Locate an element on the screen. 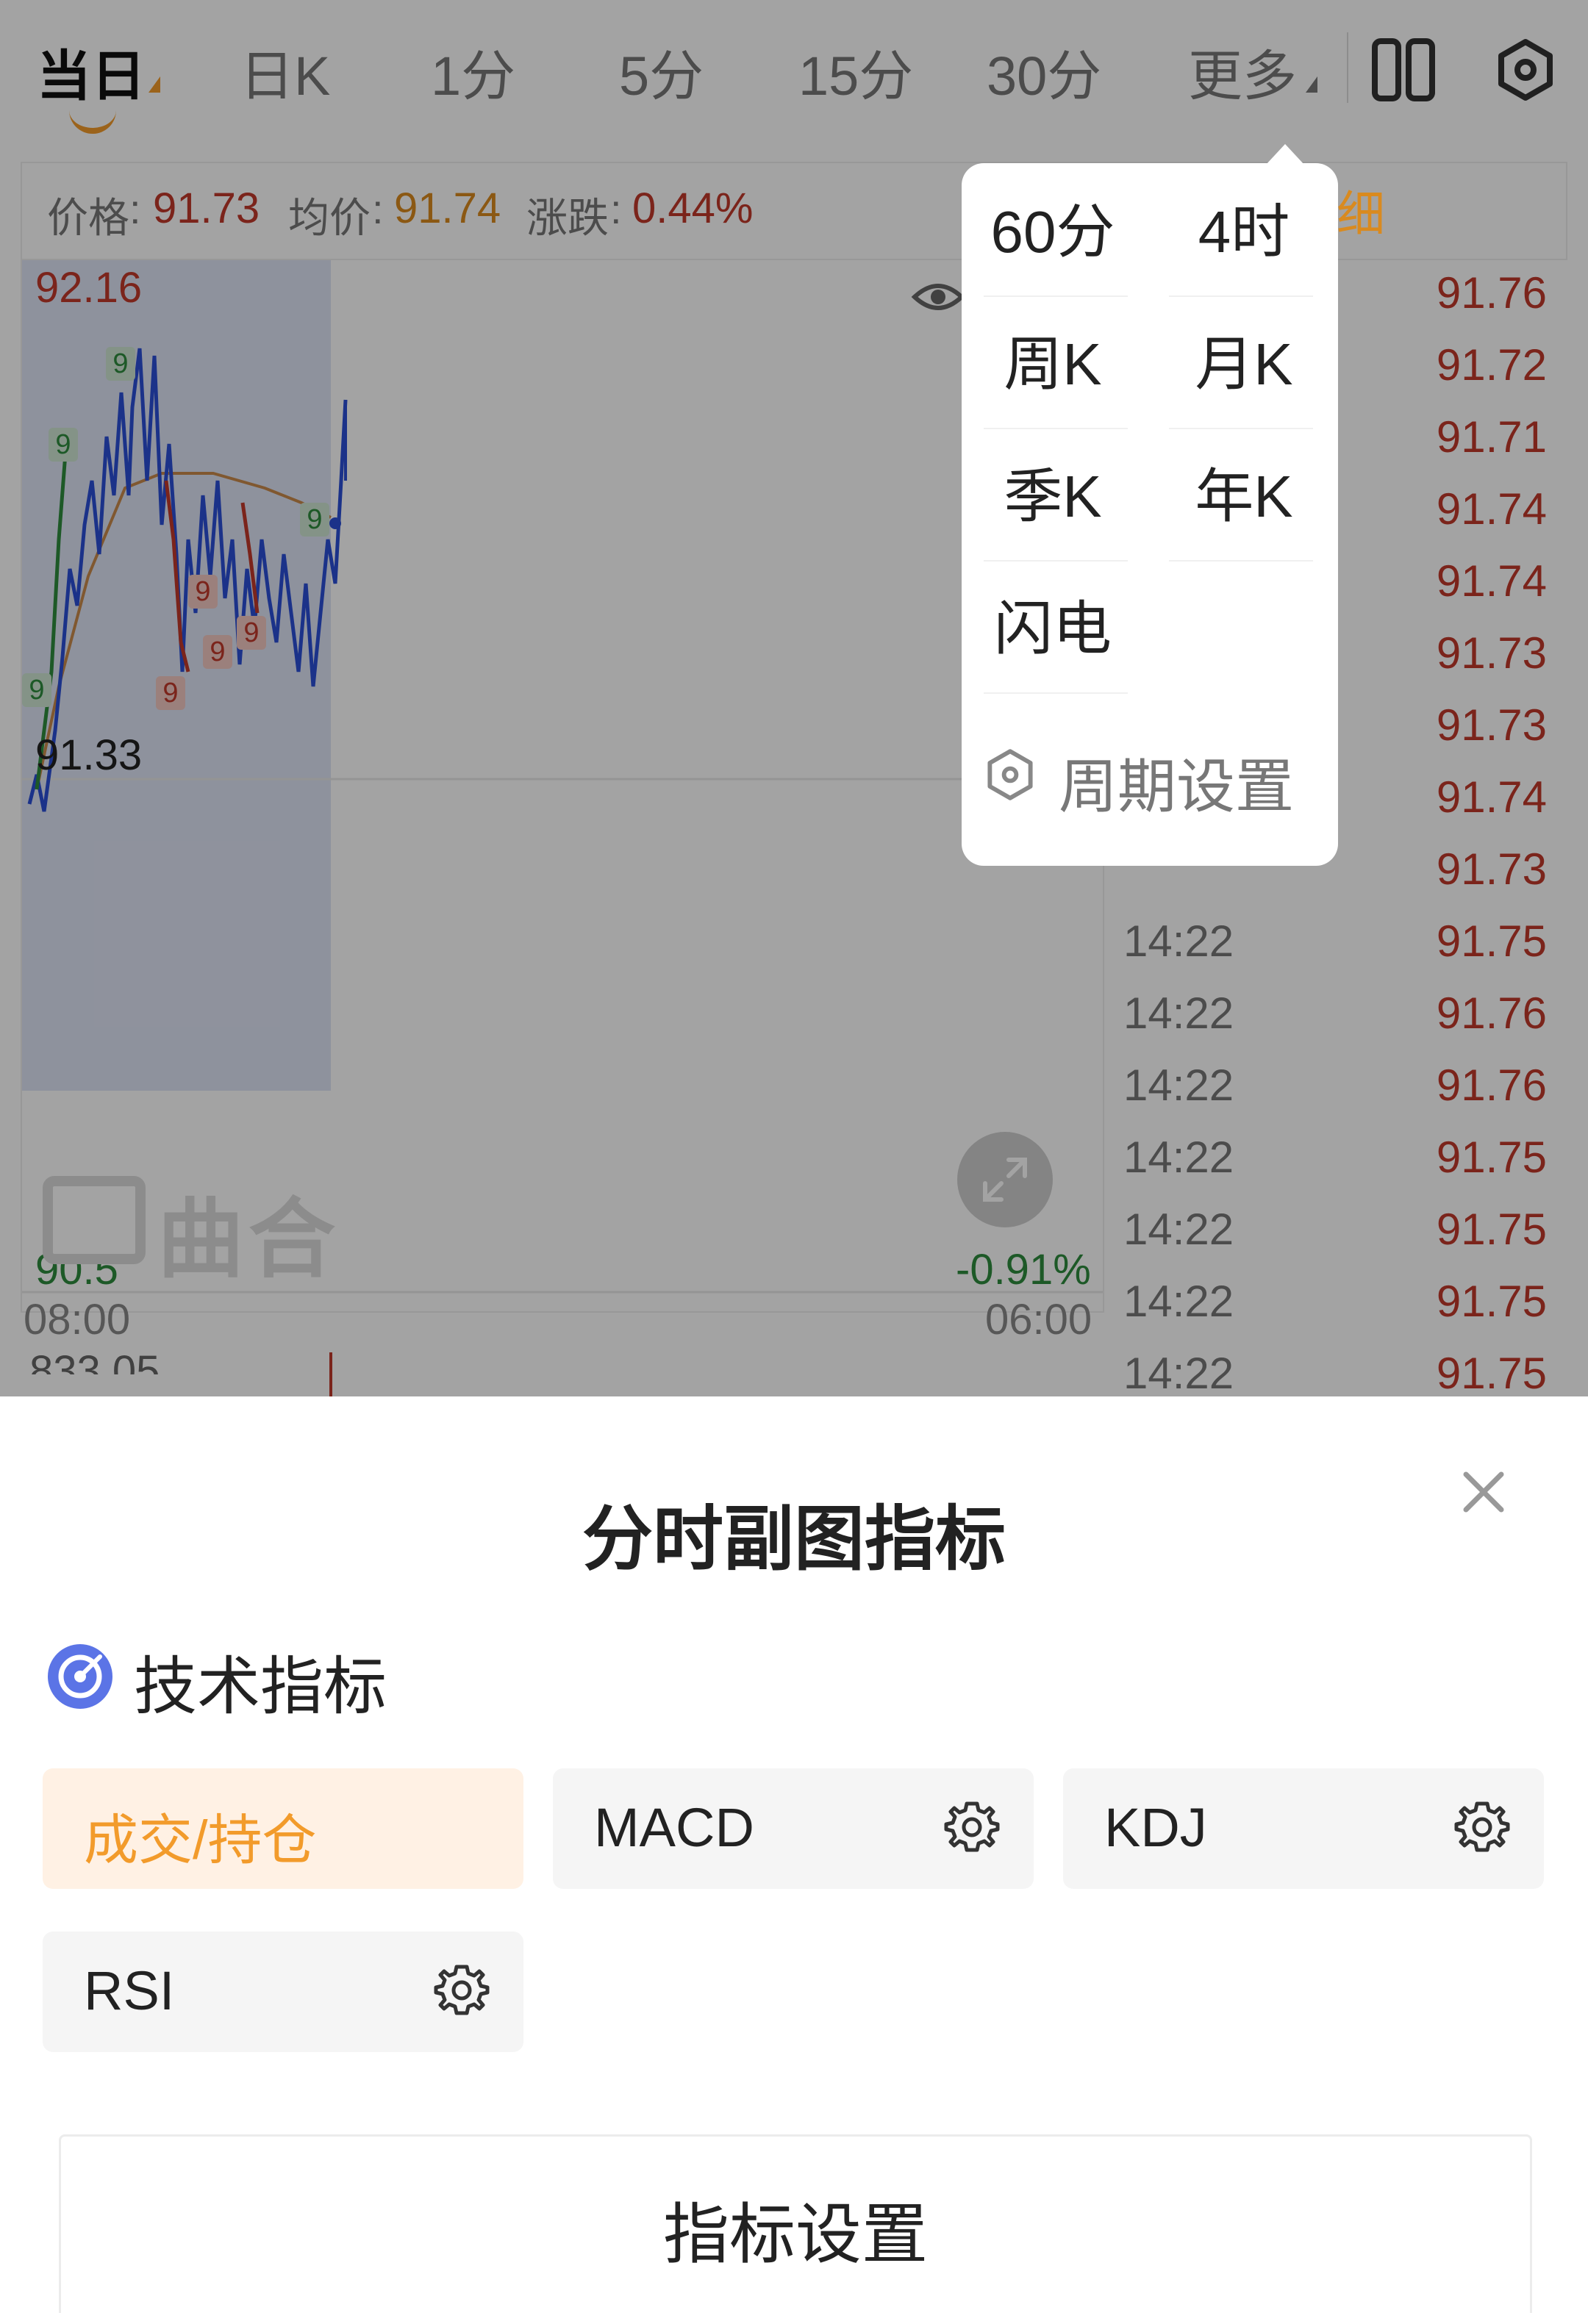  chip-label: MACD is located at coordinates (674, 1828).